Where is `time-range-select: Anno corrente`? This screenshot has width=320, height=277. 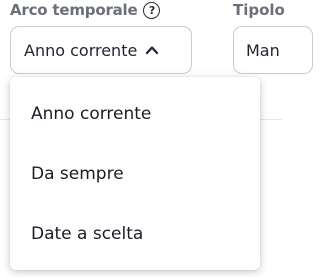 time-range-select: Anno corrente is located at coordinates (101, 50).